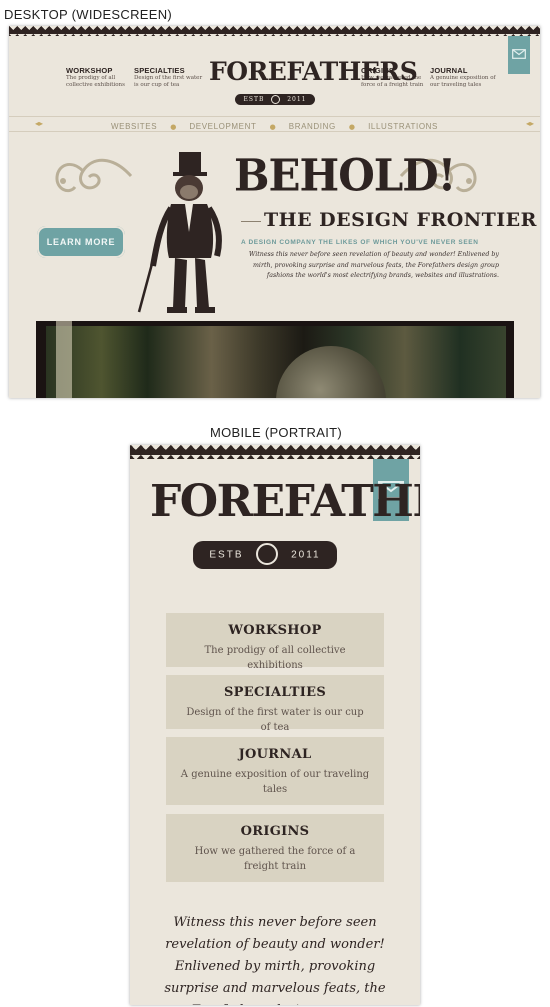 Image resolution: width=550 pixels, height=1007 pixels. I want to click on menu-arrow-left-icon: ◂▸, so click(39, 123).